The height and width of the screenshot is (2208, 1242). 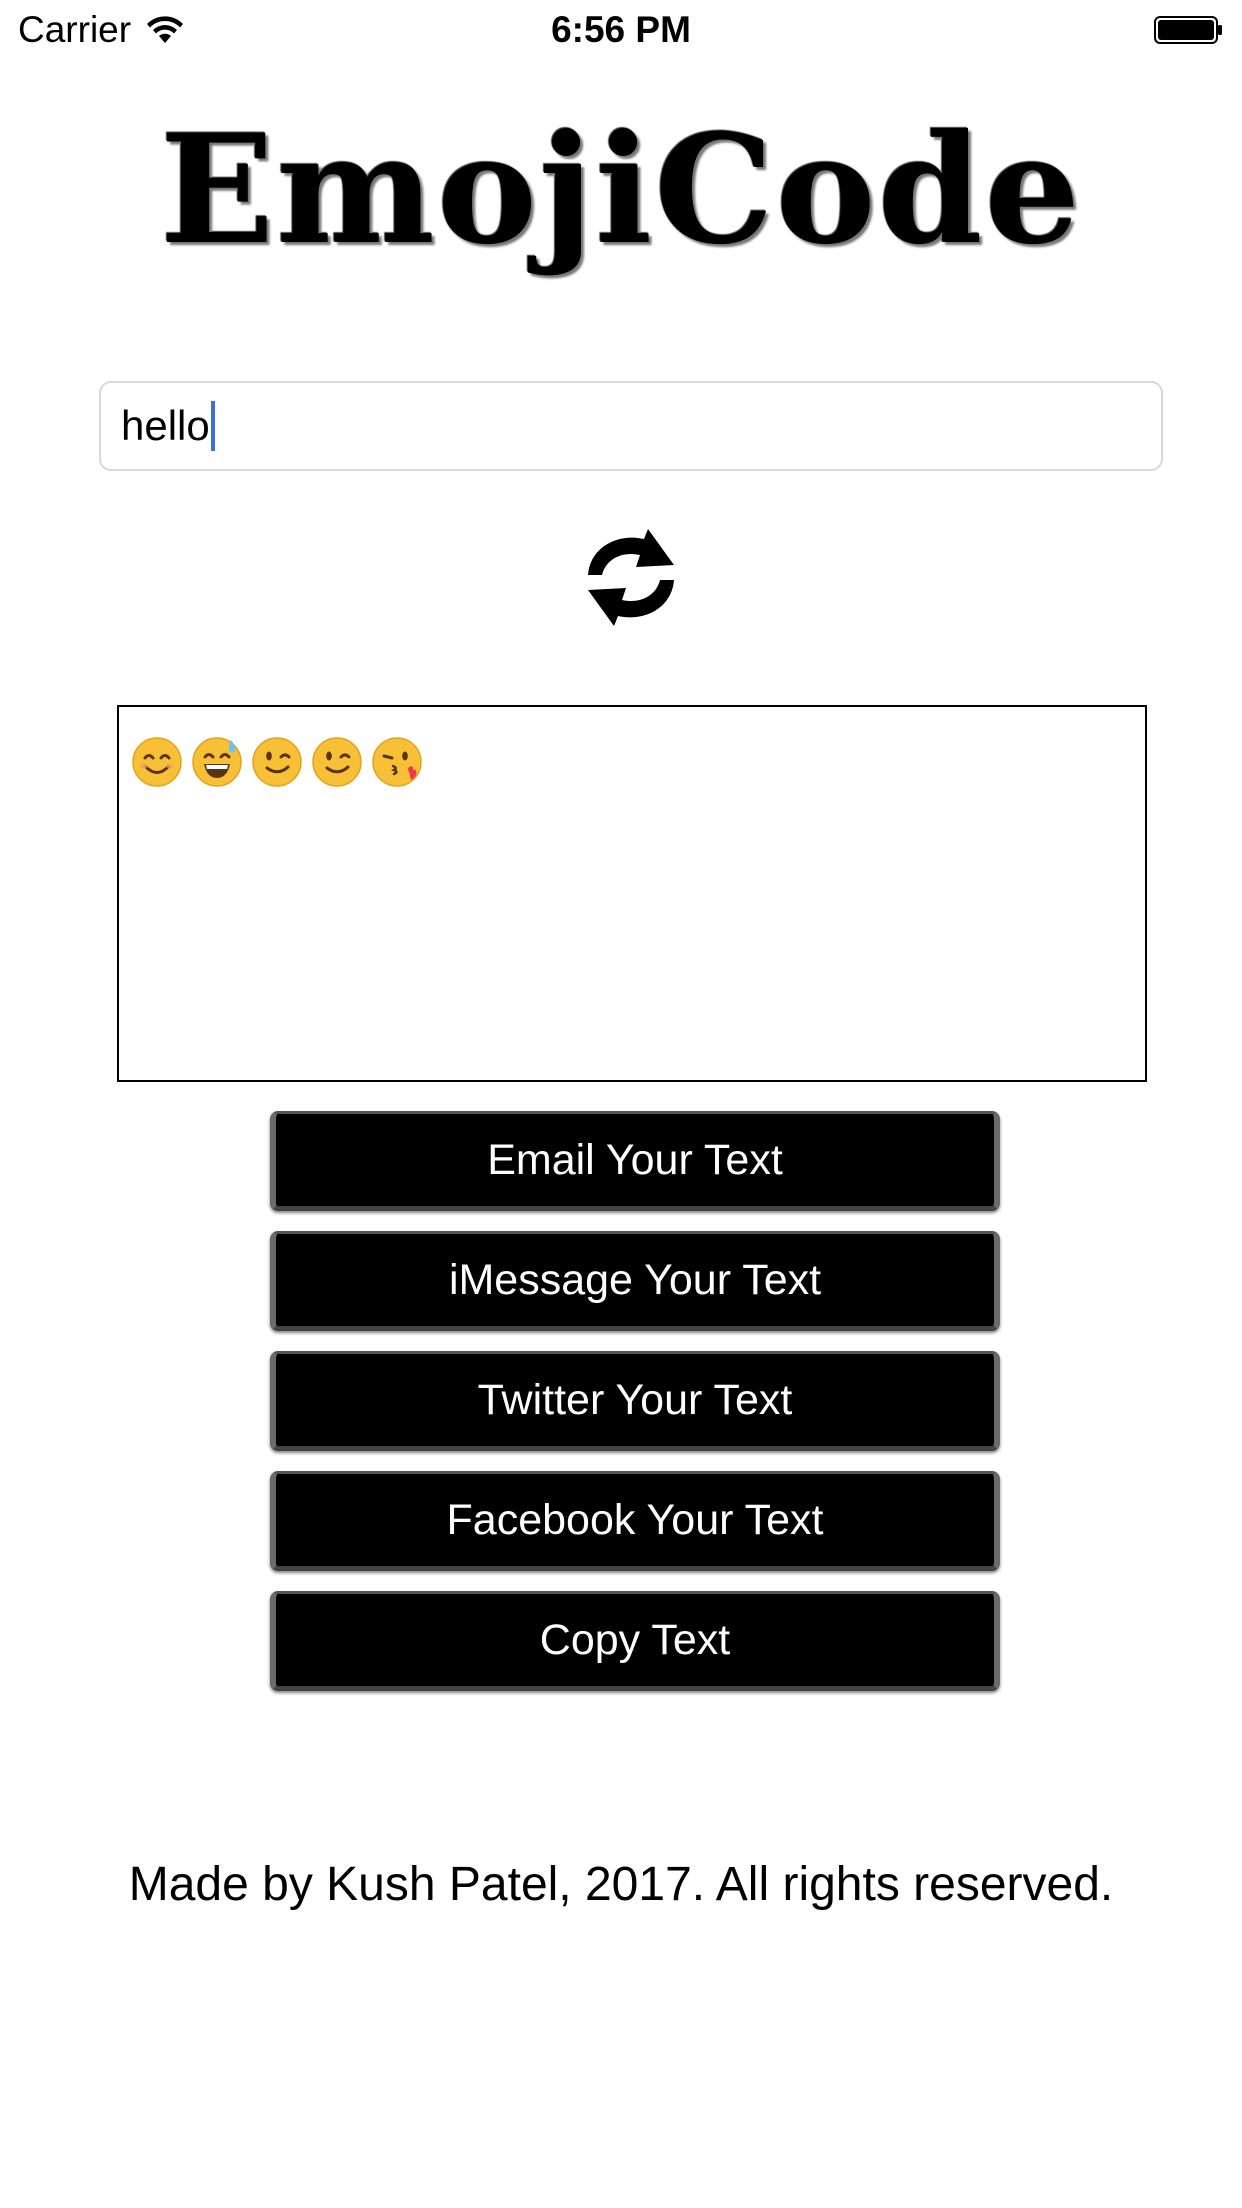 I want to click on face-blowing-kiss-icon, so click(x=397, y=762).